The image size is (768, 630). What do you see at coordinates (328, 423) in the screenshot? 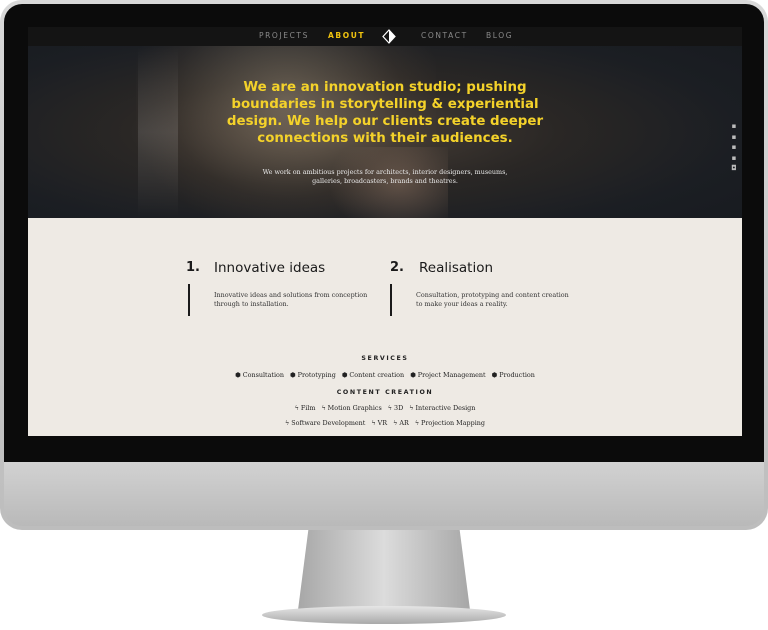
I see `content-label: Software Development` at bounding box center [328, 423].